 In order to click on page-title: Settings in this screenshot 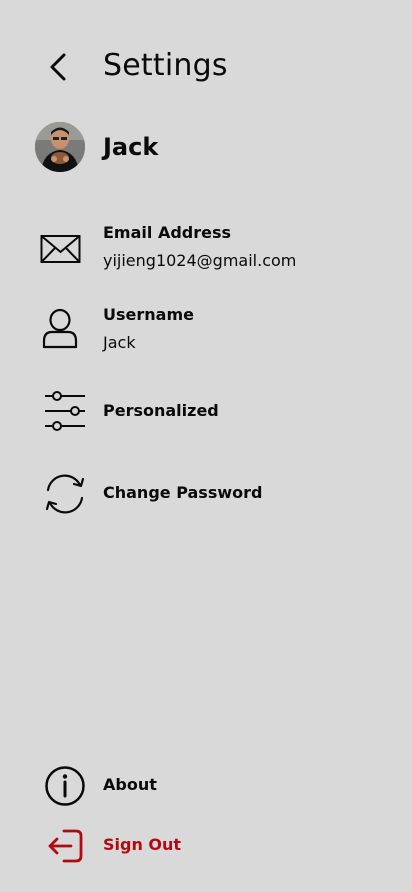, I will do `click(165, 65)`.